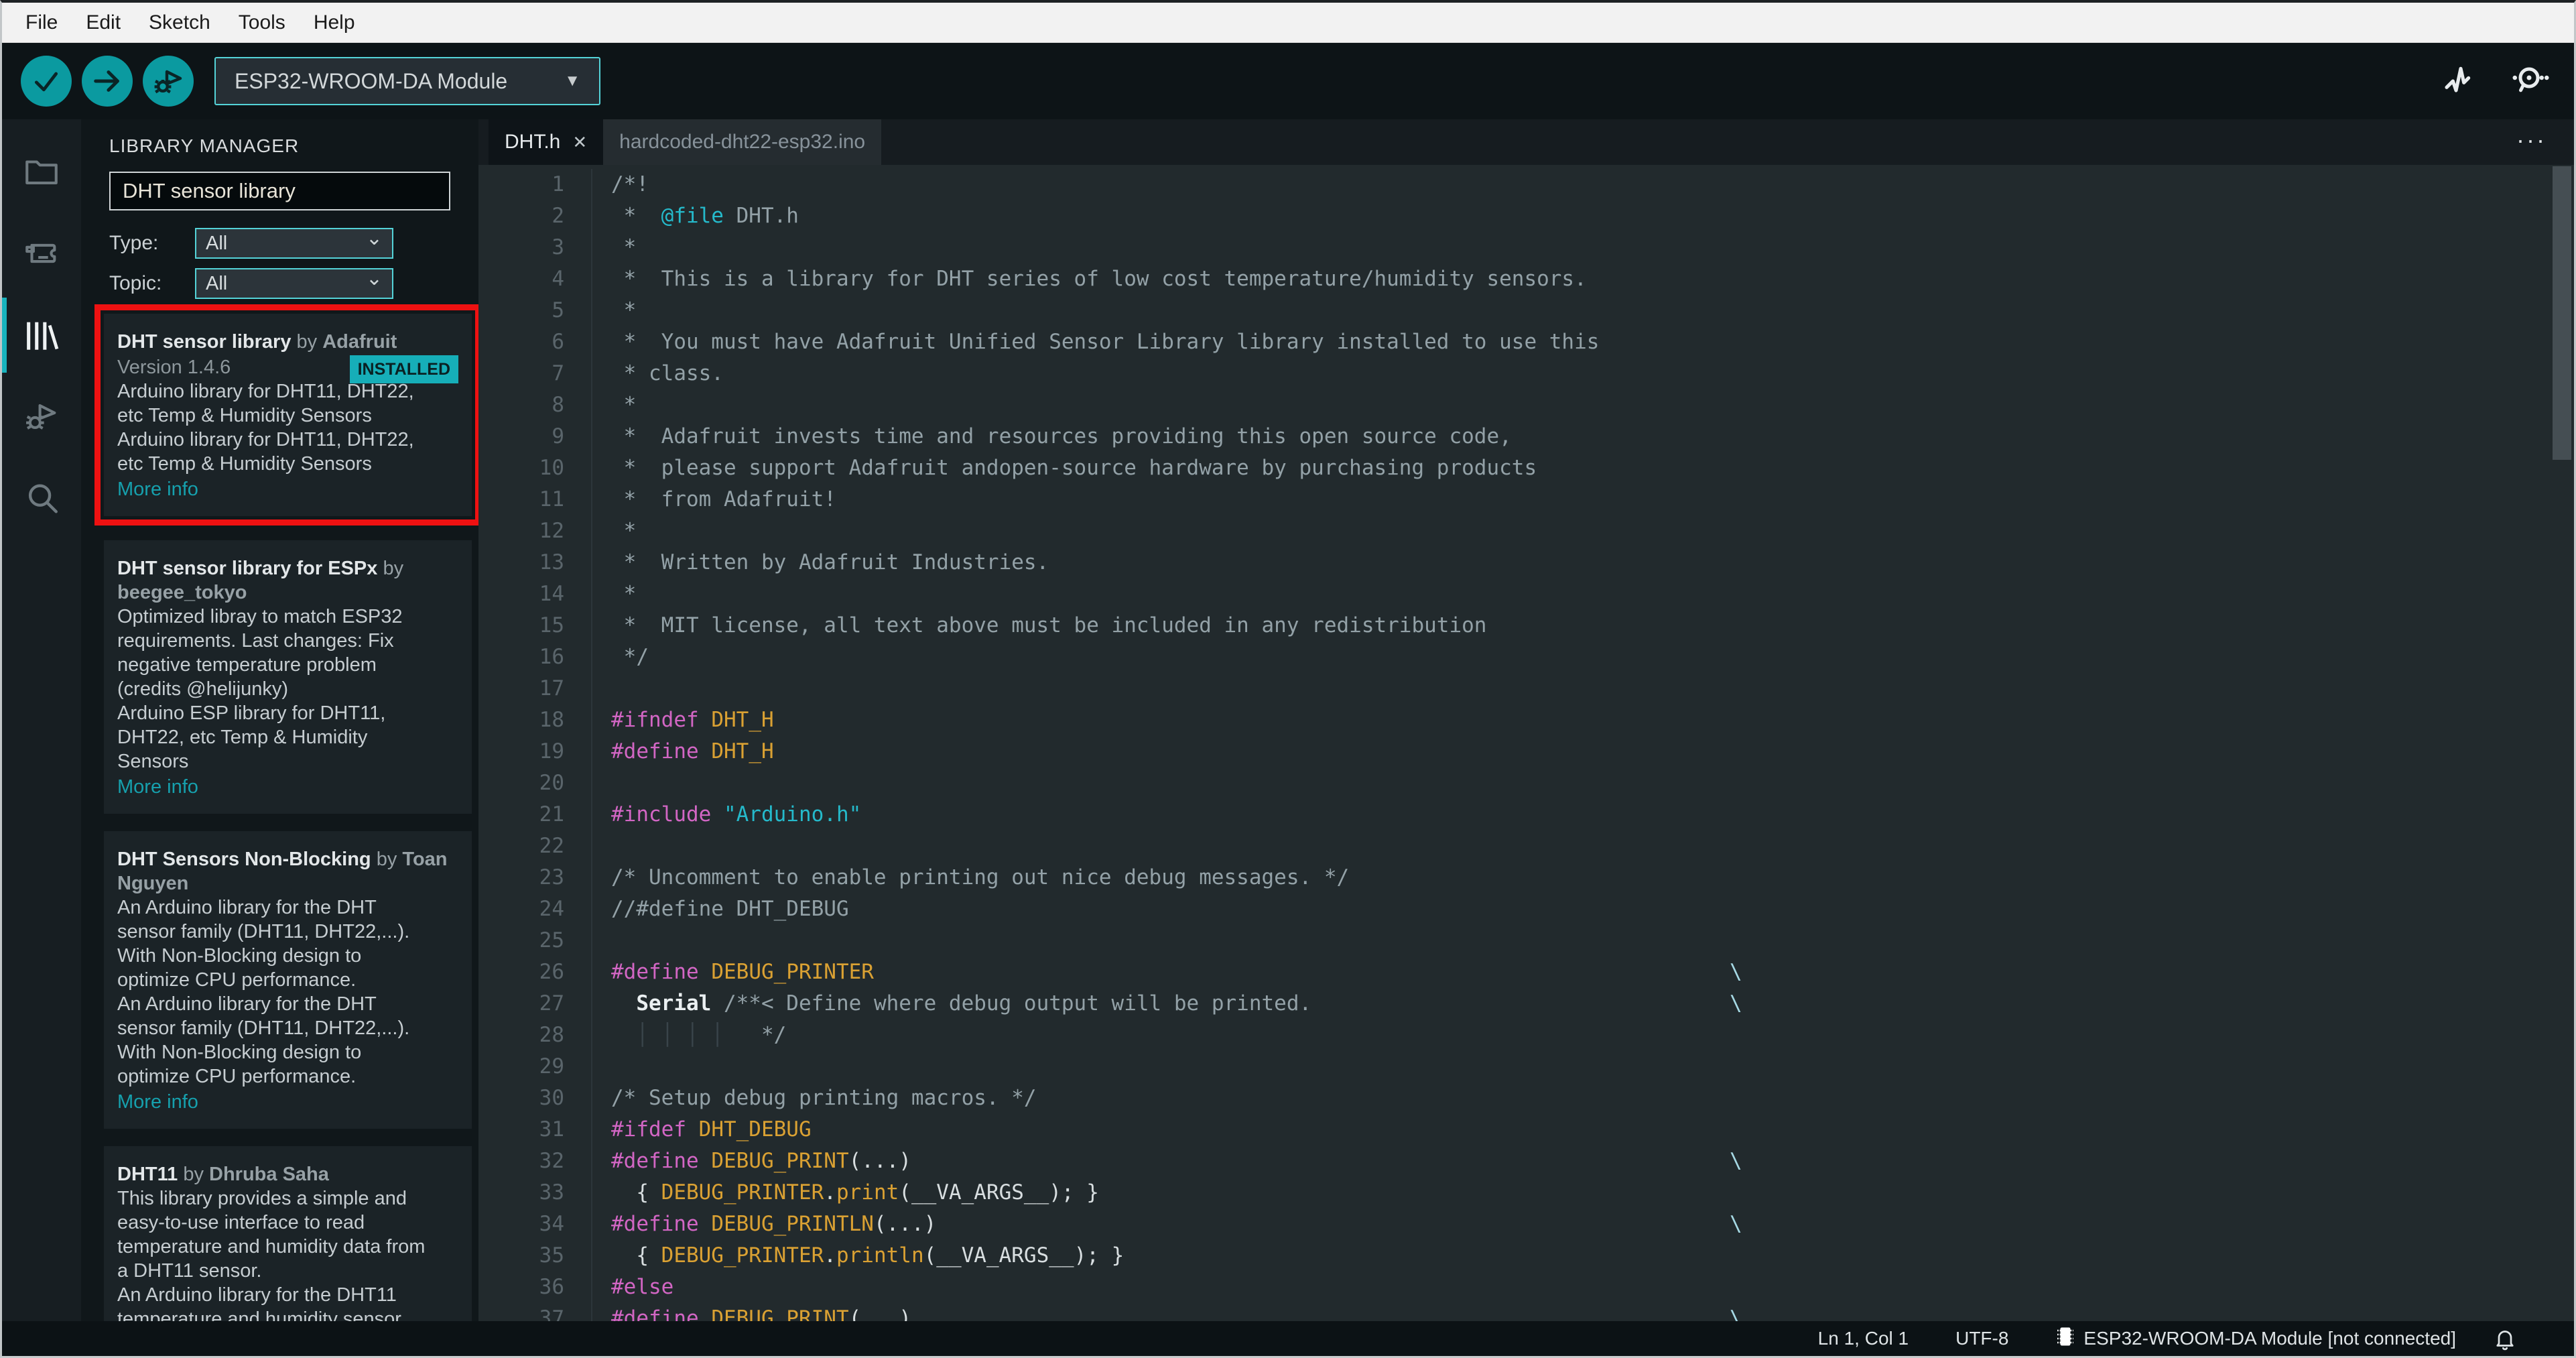 The width and height of the screenshot is (2576, 1358). Describe the element at coordinates (1526, 751) in the screenshot. I see `code-line: 19 #define DHT_H` at that location.